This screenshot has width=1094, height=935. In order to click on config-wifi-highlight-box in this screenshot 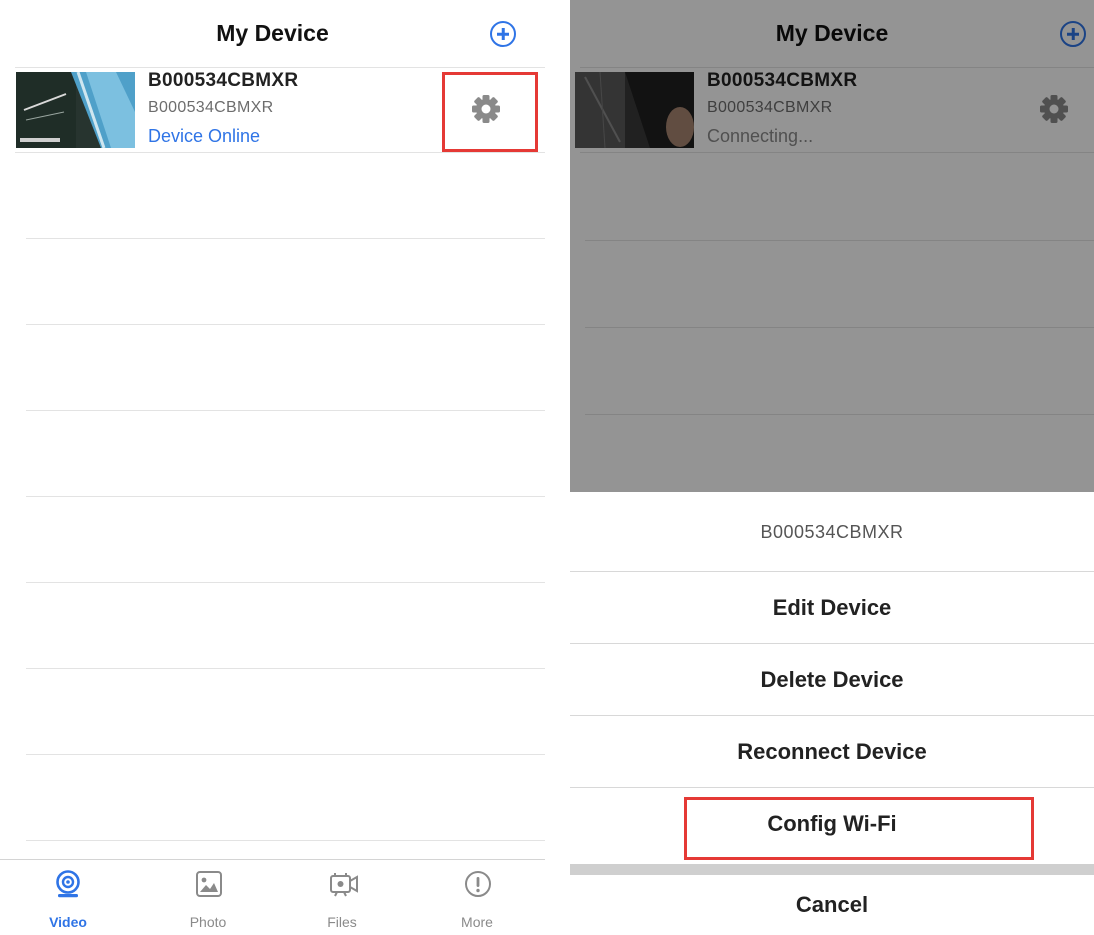, I will do `click(859, 828)`.